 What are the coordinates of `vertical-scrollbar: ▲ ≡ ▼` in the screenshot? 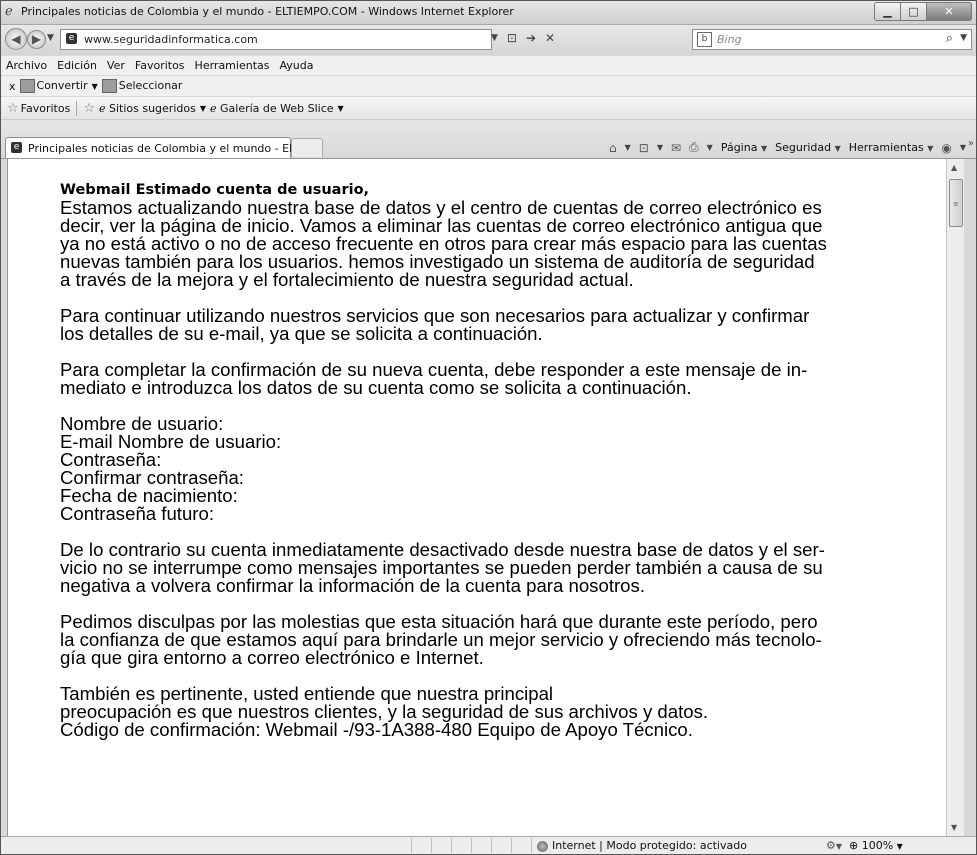 It's located at (955, 497).